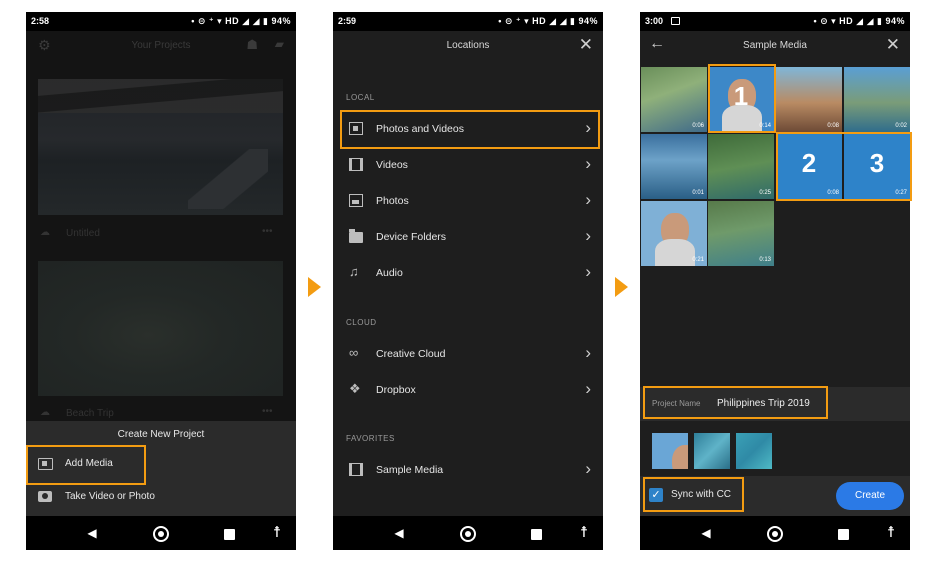 The image size is (936, 571). What do you see at coordinates (361, 322) in the screenshot?
I see `section-cloud: CLOUD` at bounding box center [361, 322].